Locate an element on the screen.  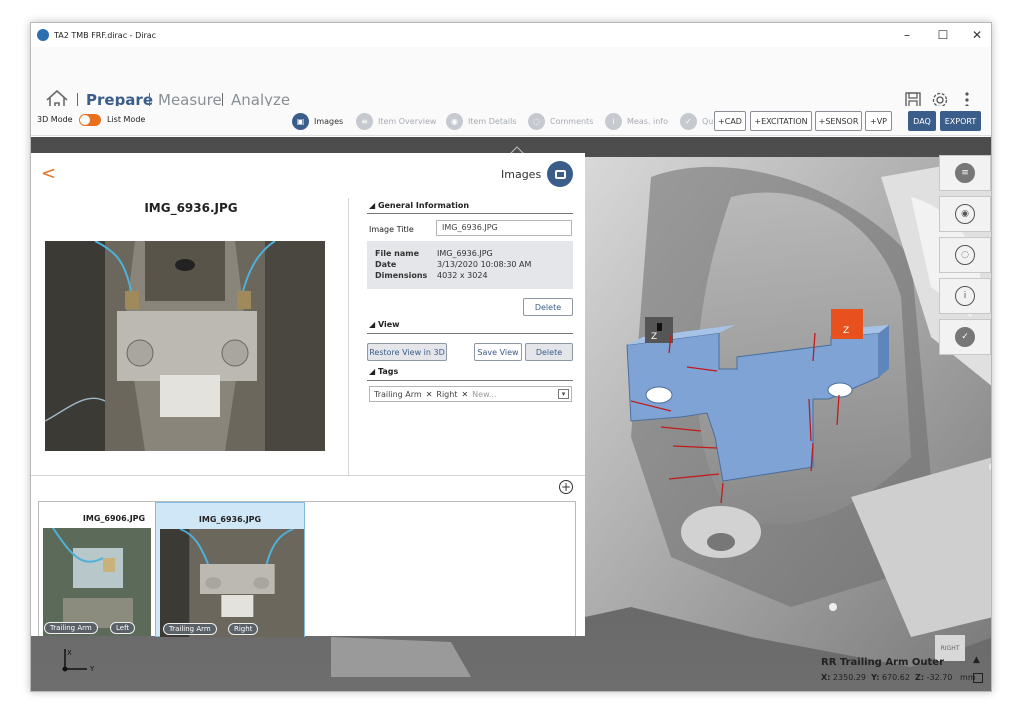
side-check-button: ✓ is located at coordinates (965, 337).